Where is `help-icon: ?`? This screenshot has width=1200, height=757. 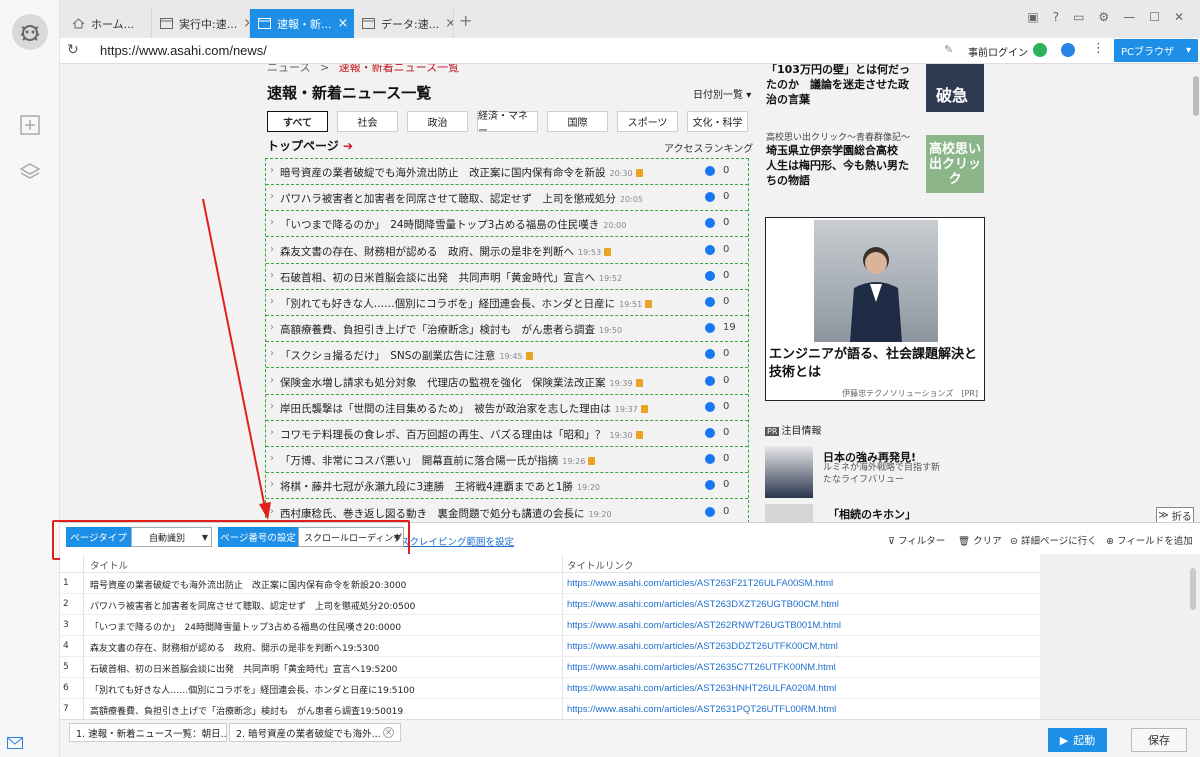 help-icon: ? is located at coordinates (1056, 17).